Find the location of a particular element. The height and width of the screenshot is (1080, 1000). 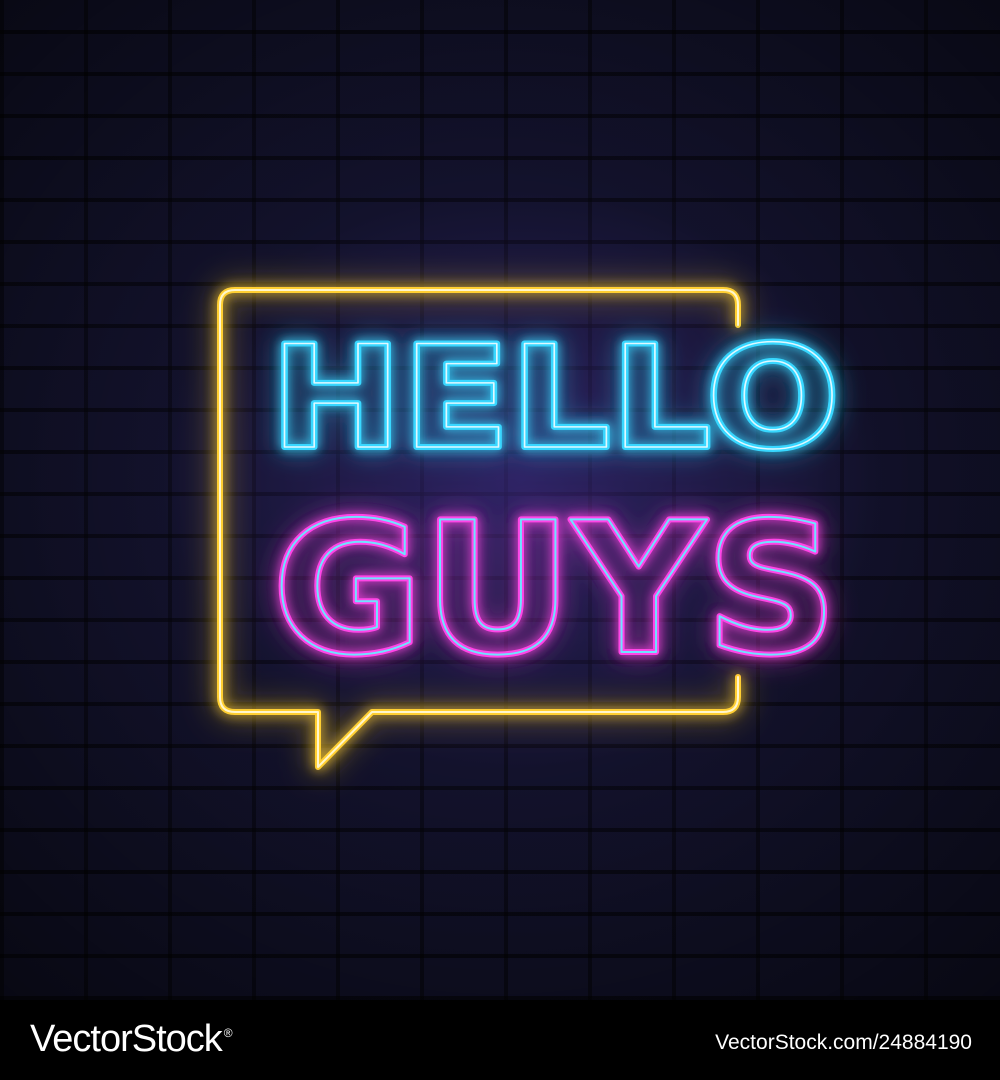

vectorstock-logo: VectorStock ® is located at coordinates (131, 1039).